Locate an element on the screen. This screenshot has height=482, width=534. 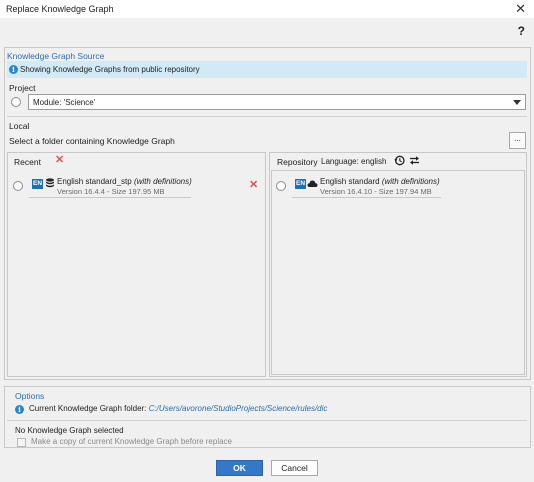
language-label: Language: english is located at coordinates (354, 161).